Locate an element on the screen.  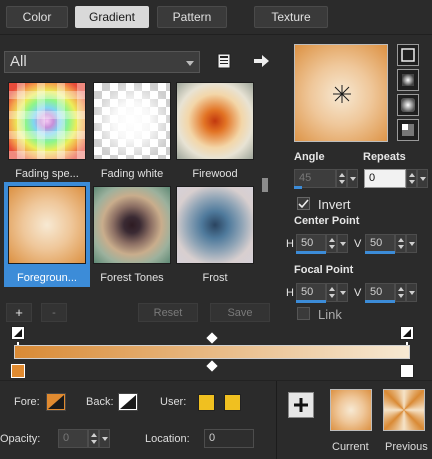
focal-v-dropdown is located at coordinates (411, 292).